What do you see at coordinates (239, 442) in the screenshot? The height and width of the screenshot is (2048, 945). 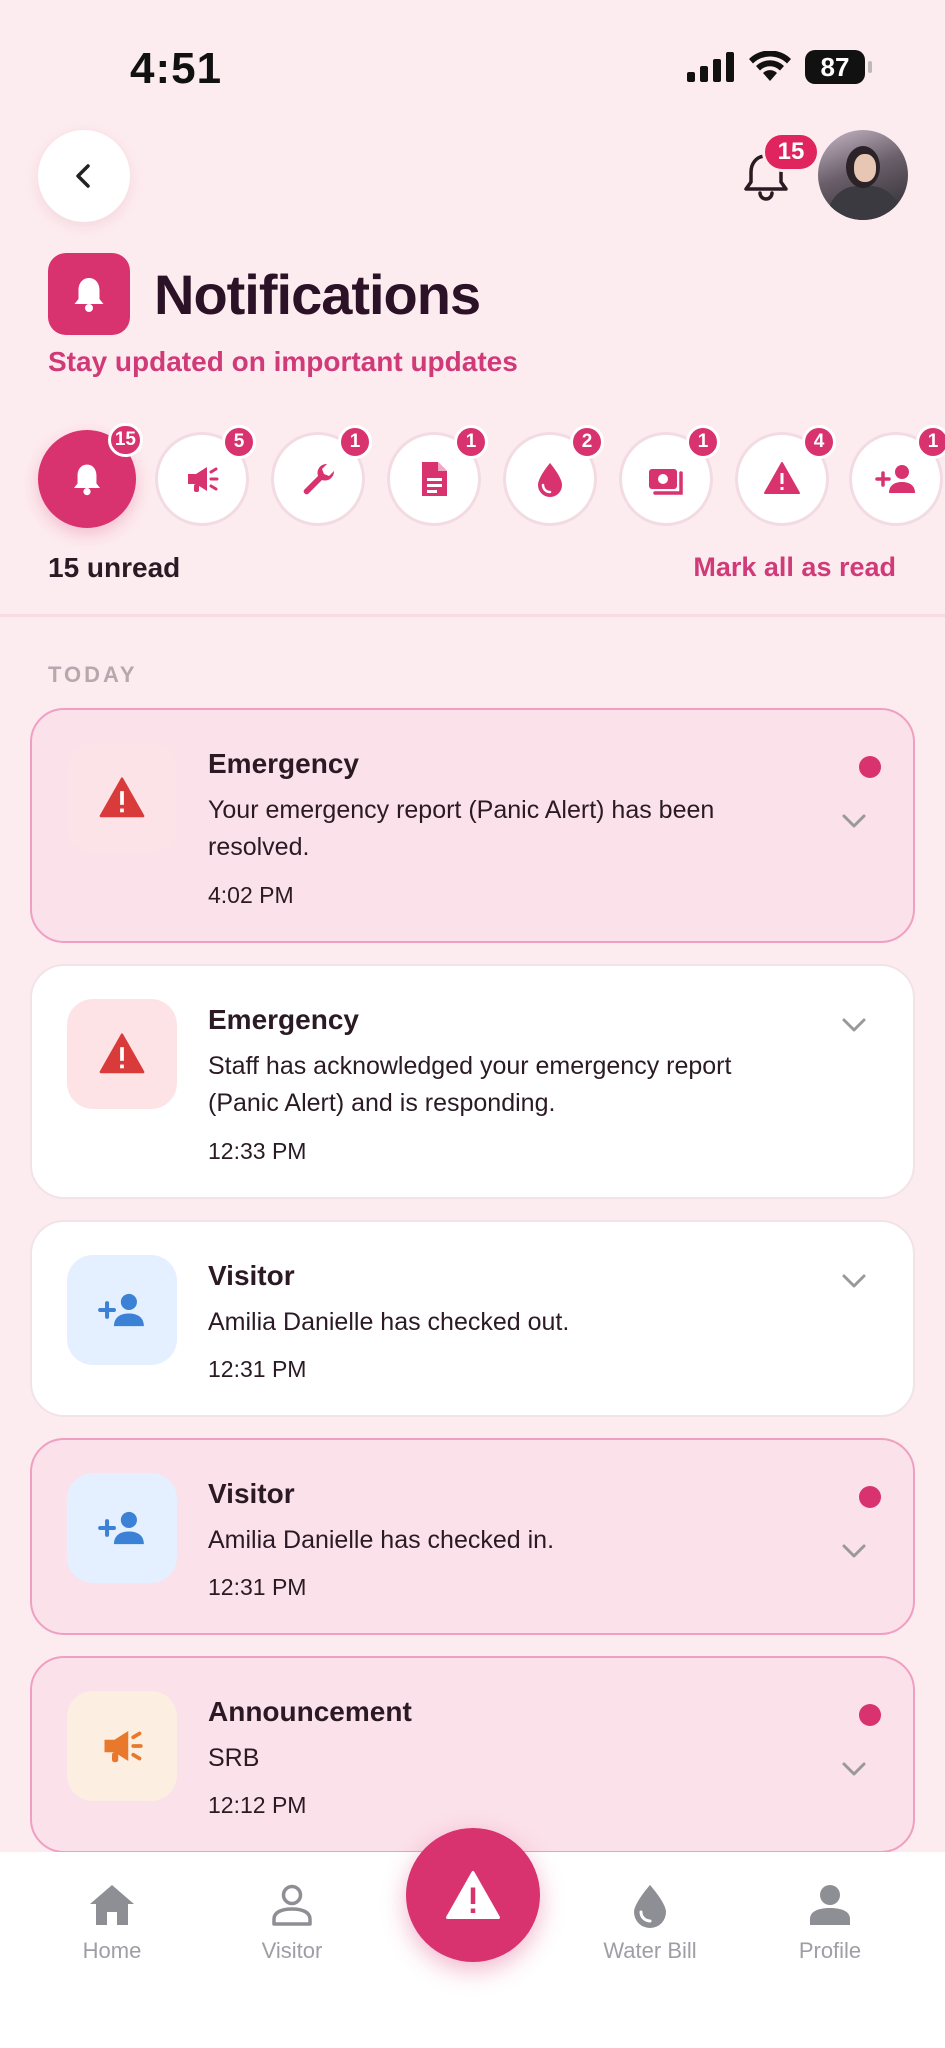 I see `filter-count-badge: 5` at bounding box center [239, 442].